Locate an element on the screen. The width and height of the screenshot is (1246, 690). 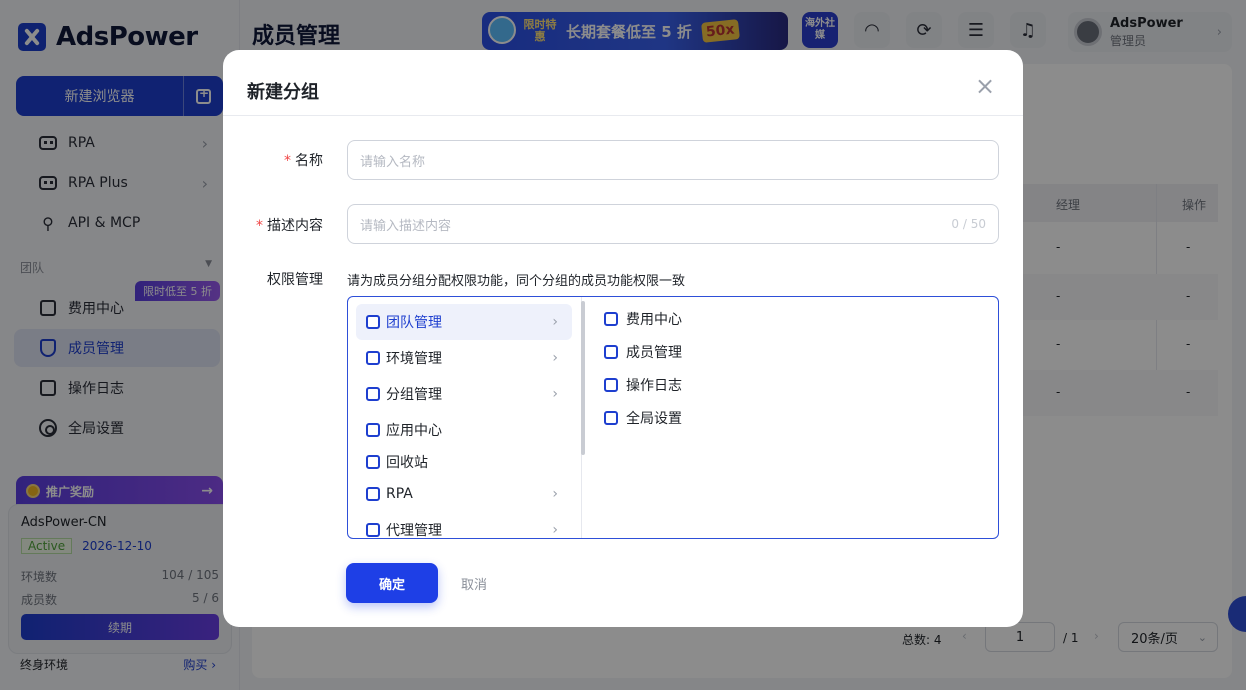
perm-item-label: 团队管理 is located at coordinates (414, 323).